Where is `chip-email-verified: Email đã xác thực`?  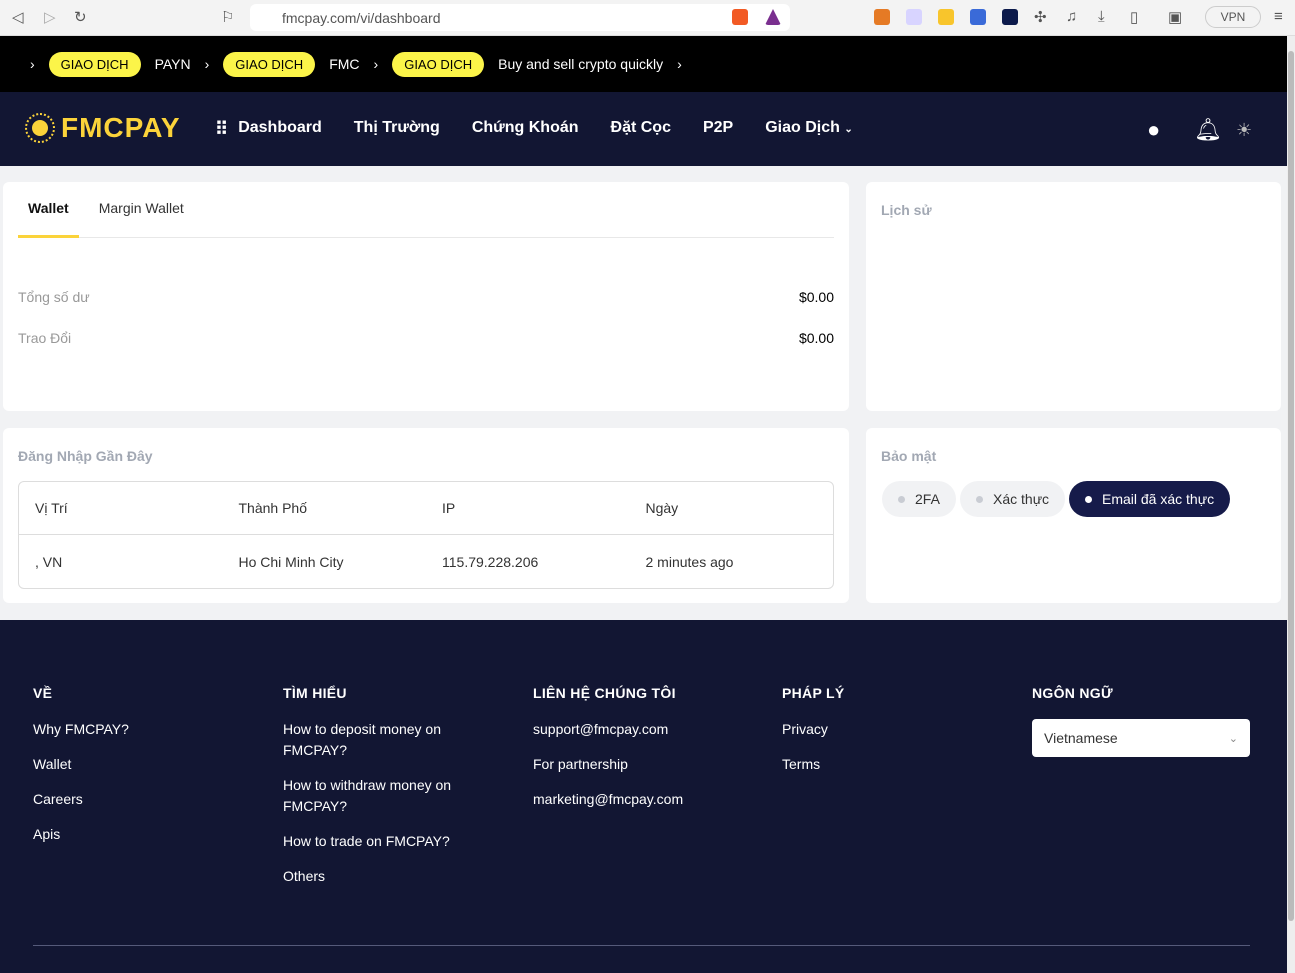
chip-email-verified: Email đã xác thực is located at coordinates (1150, 499).